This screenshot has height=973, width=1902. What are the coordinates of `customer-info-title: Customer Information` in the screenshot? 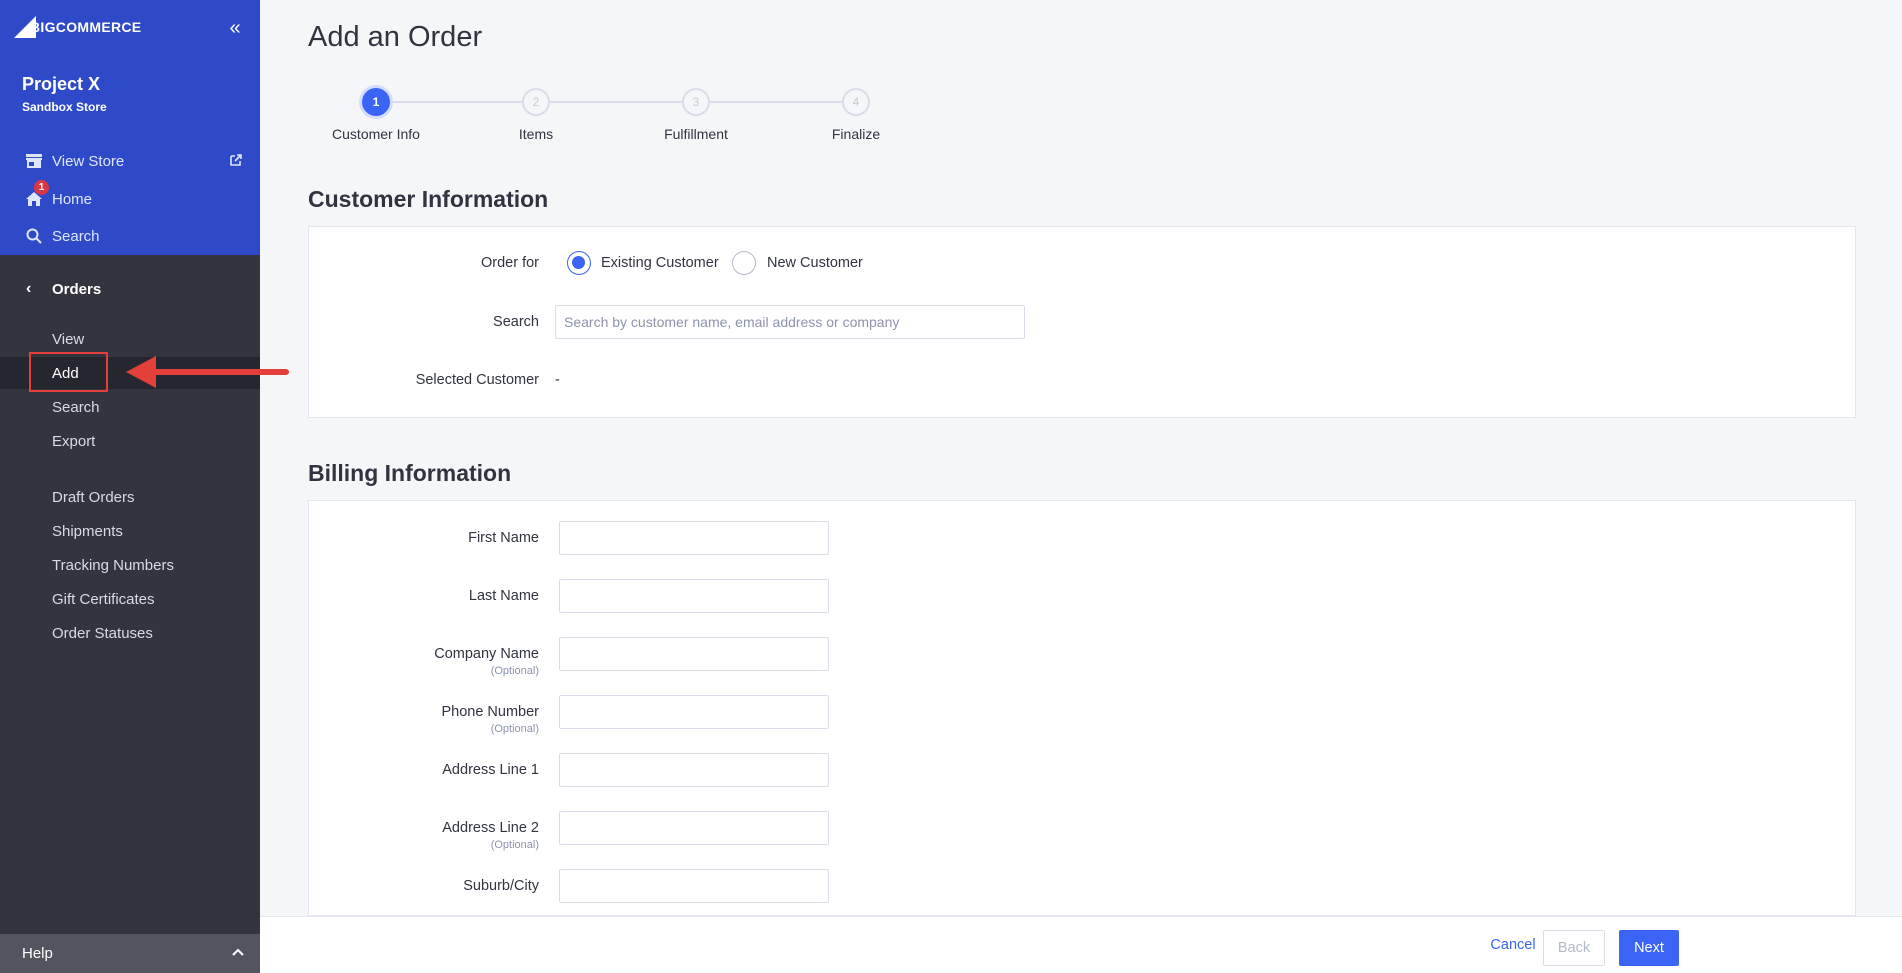 It's located at (428, 199).